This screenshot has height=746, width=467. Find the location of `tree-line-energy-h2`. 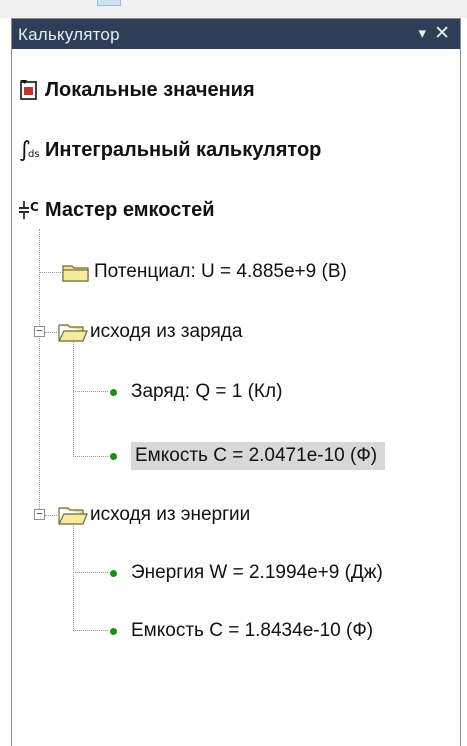

tree-line-energy-h2 is located at coordinates (90, 630).